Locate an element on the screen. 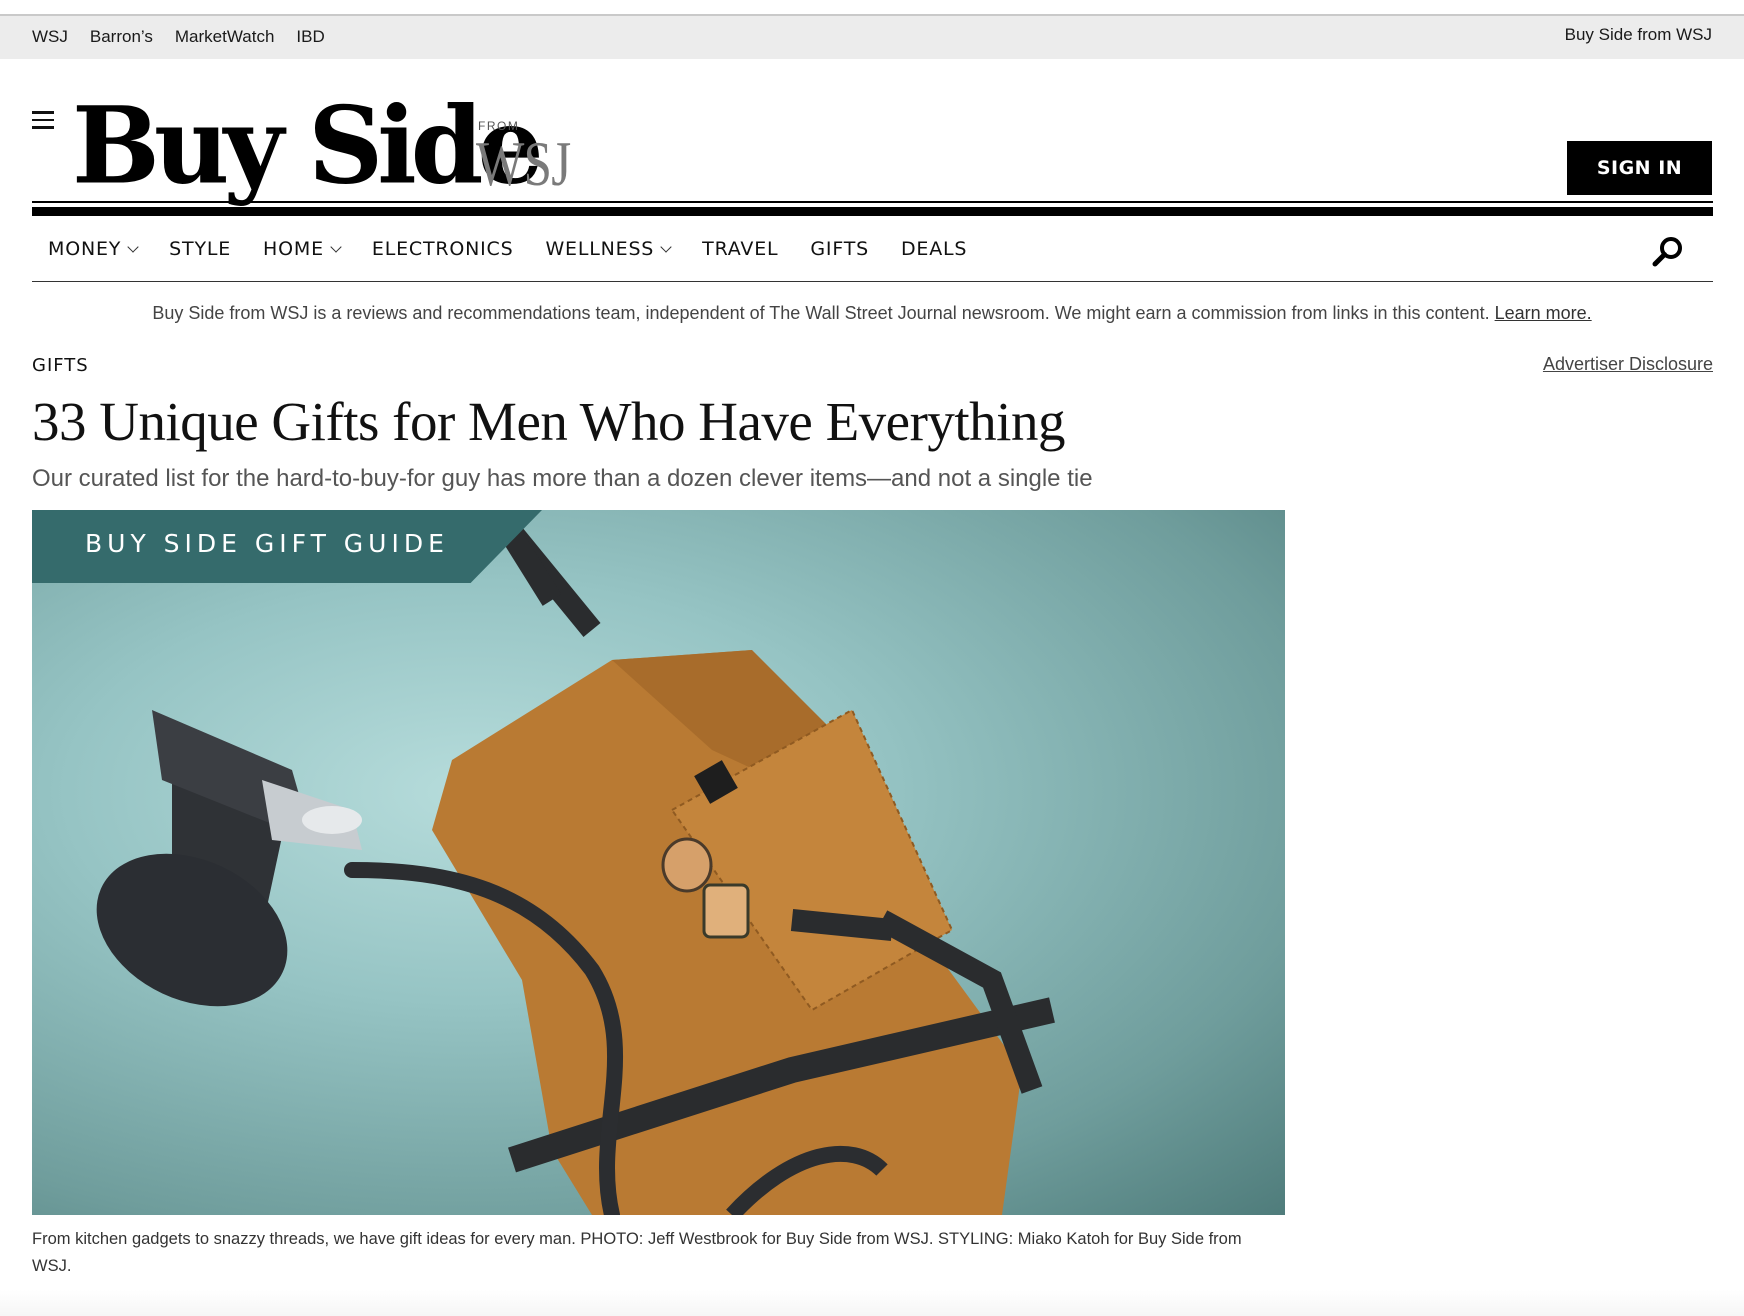  buyside-home-link: Buy Side from WSJ is located at coordinates (1638, 35).